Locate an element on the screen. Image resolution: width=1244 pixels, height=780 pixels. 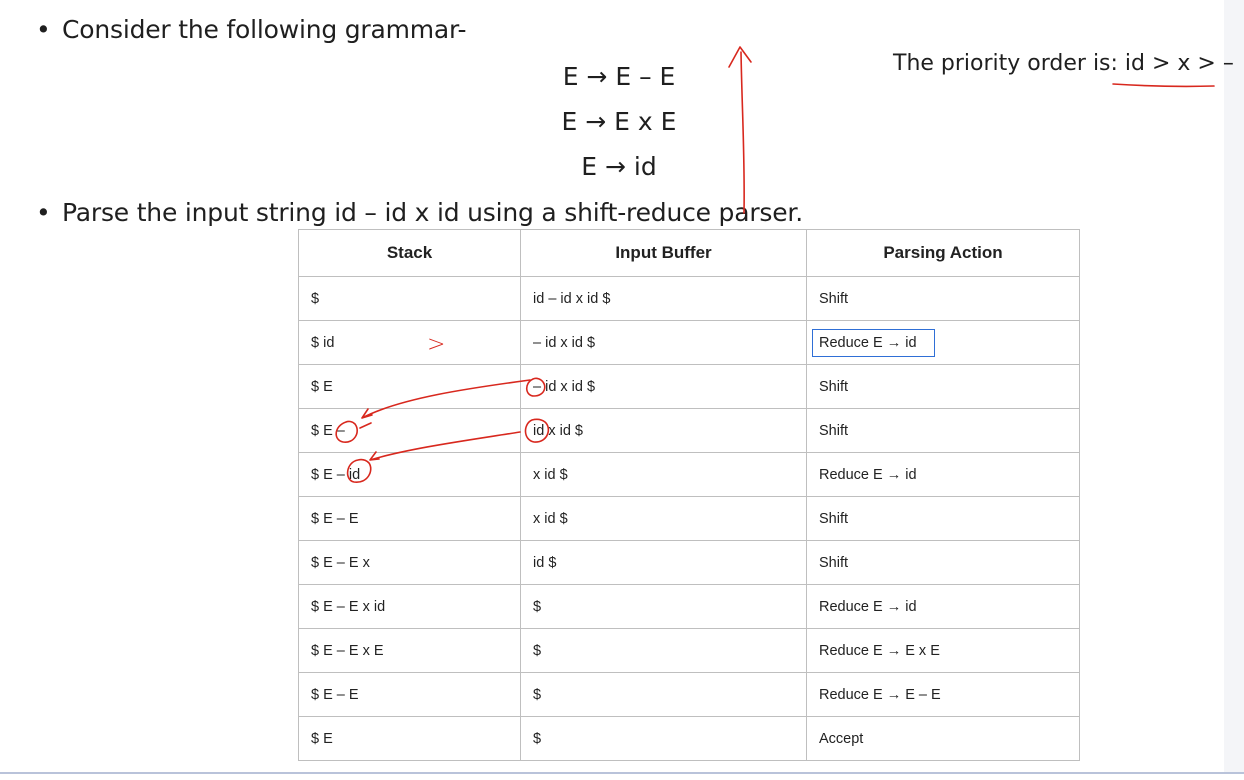
stack-cell: $ E – id is located at coordinates (409, 474).